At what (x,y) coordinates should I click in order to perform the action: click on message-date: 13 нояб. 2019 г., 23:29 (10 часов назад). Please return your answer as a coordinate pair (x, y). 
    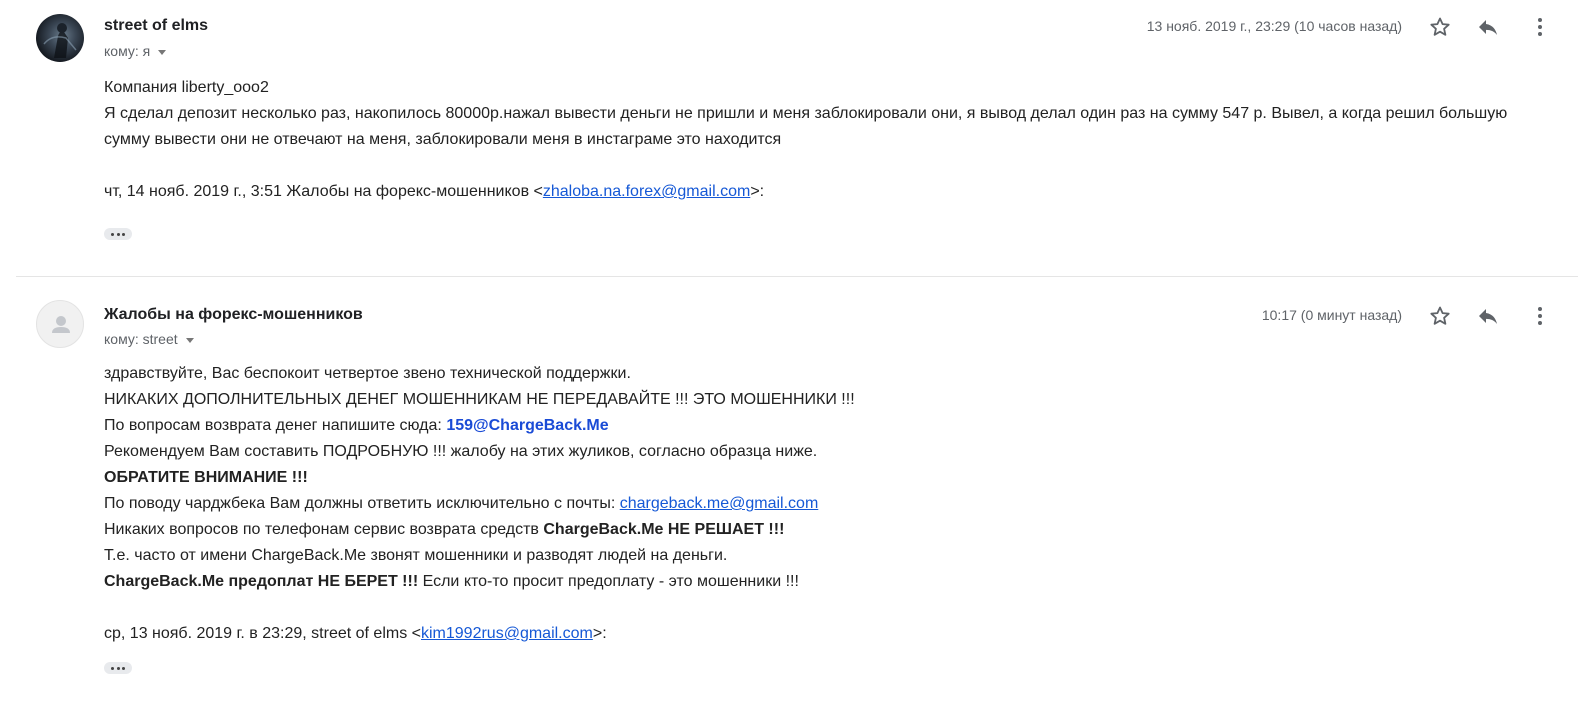
    Looking at the image, I should click on (1274, 26).